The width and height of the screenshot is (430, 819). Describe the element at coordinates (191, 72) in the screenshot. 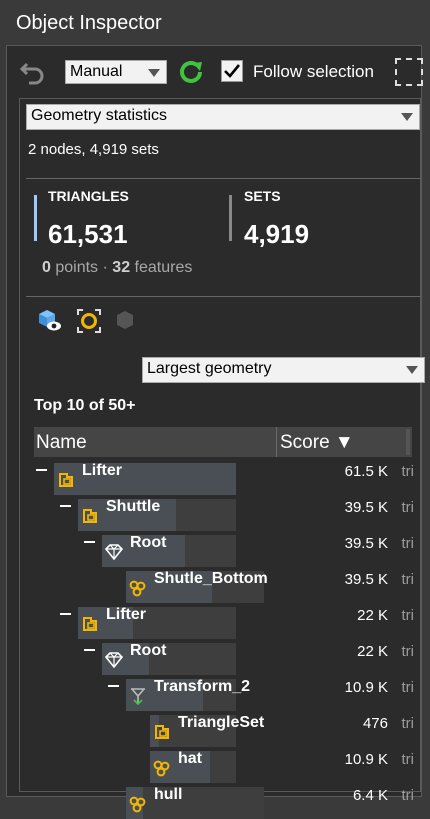

I see `refresh-icon` at that location.